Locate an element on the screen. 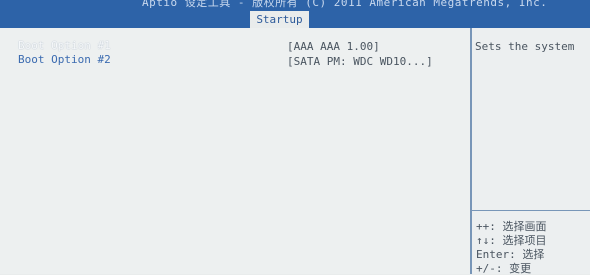 The image size is (590, 275). tab-strip: Startup is located at coordinates (295, 19).